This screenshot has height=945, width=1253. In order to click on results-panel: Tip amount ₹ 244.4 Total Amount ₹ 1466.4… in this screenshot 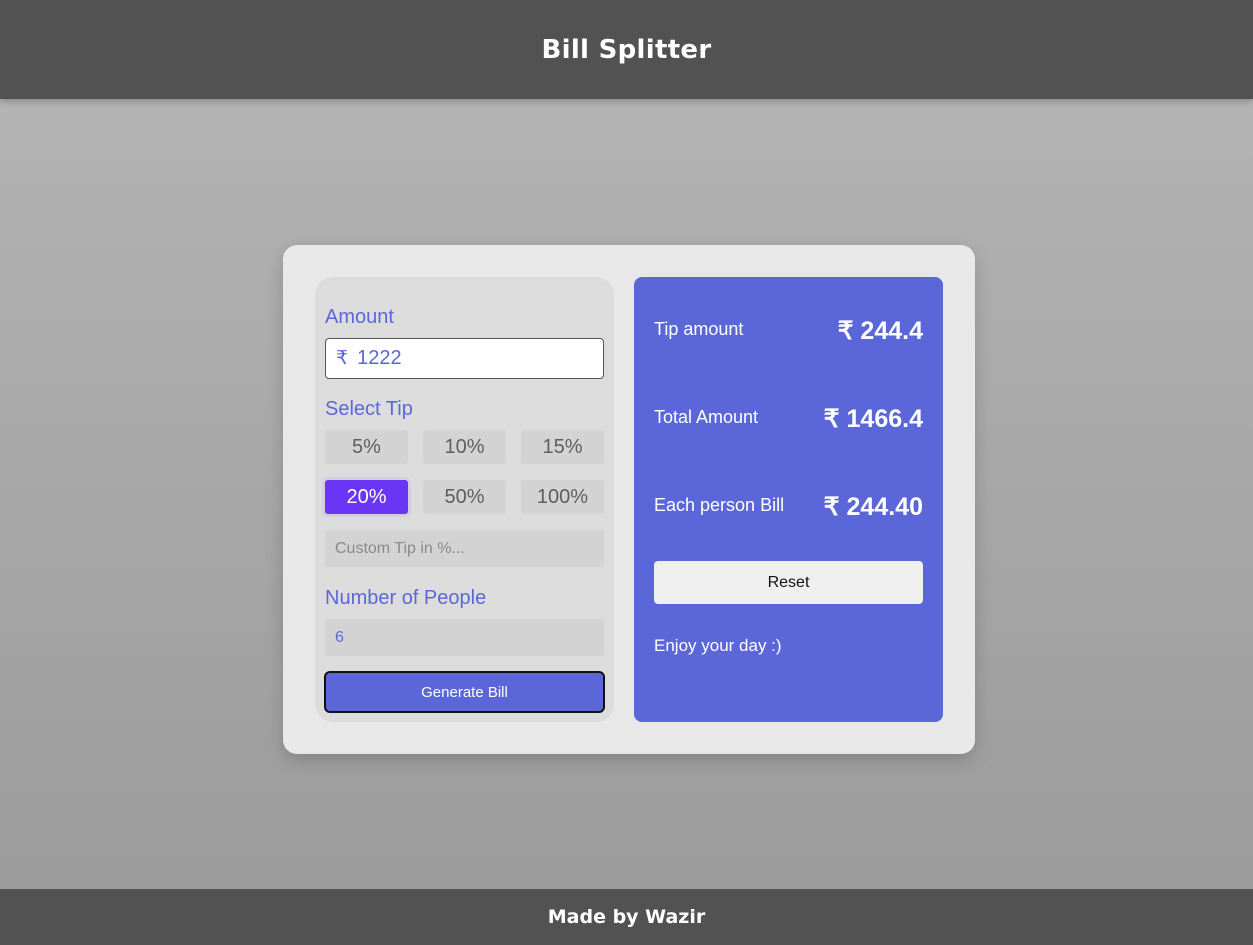, I will do `click(788, 499)`.